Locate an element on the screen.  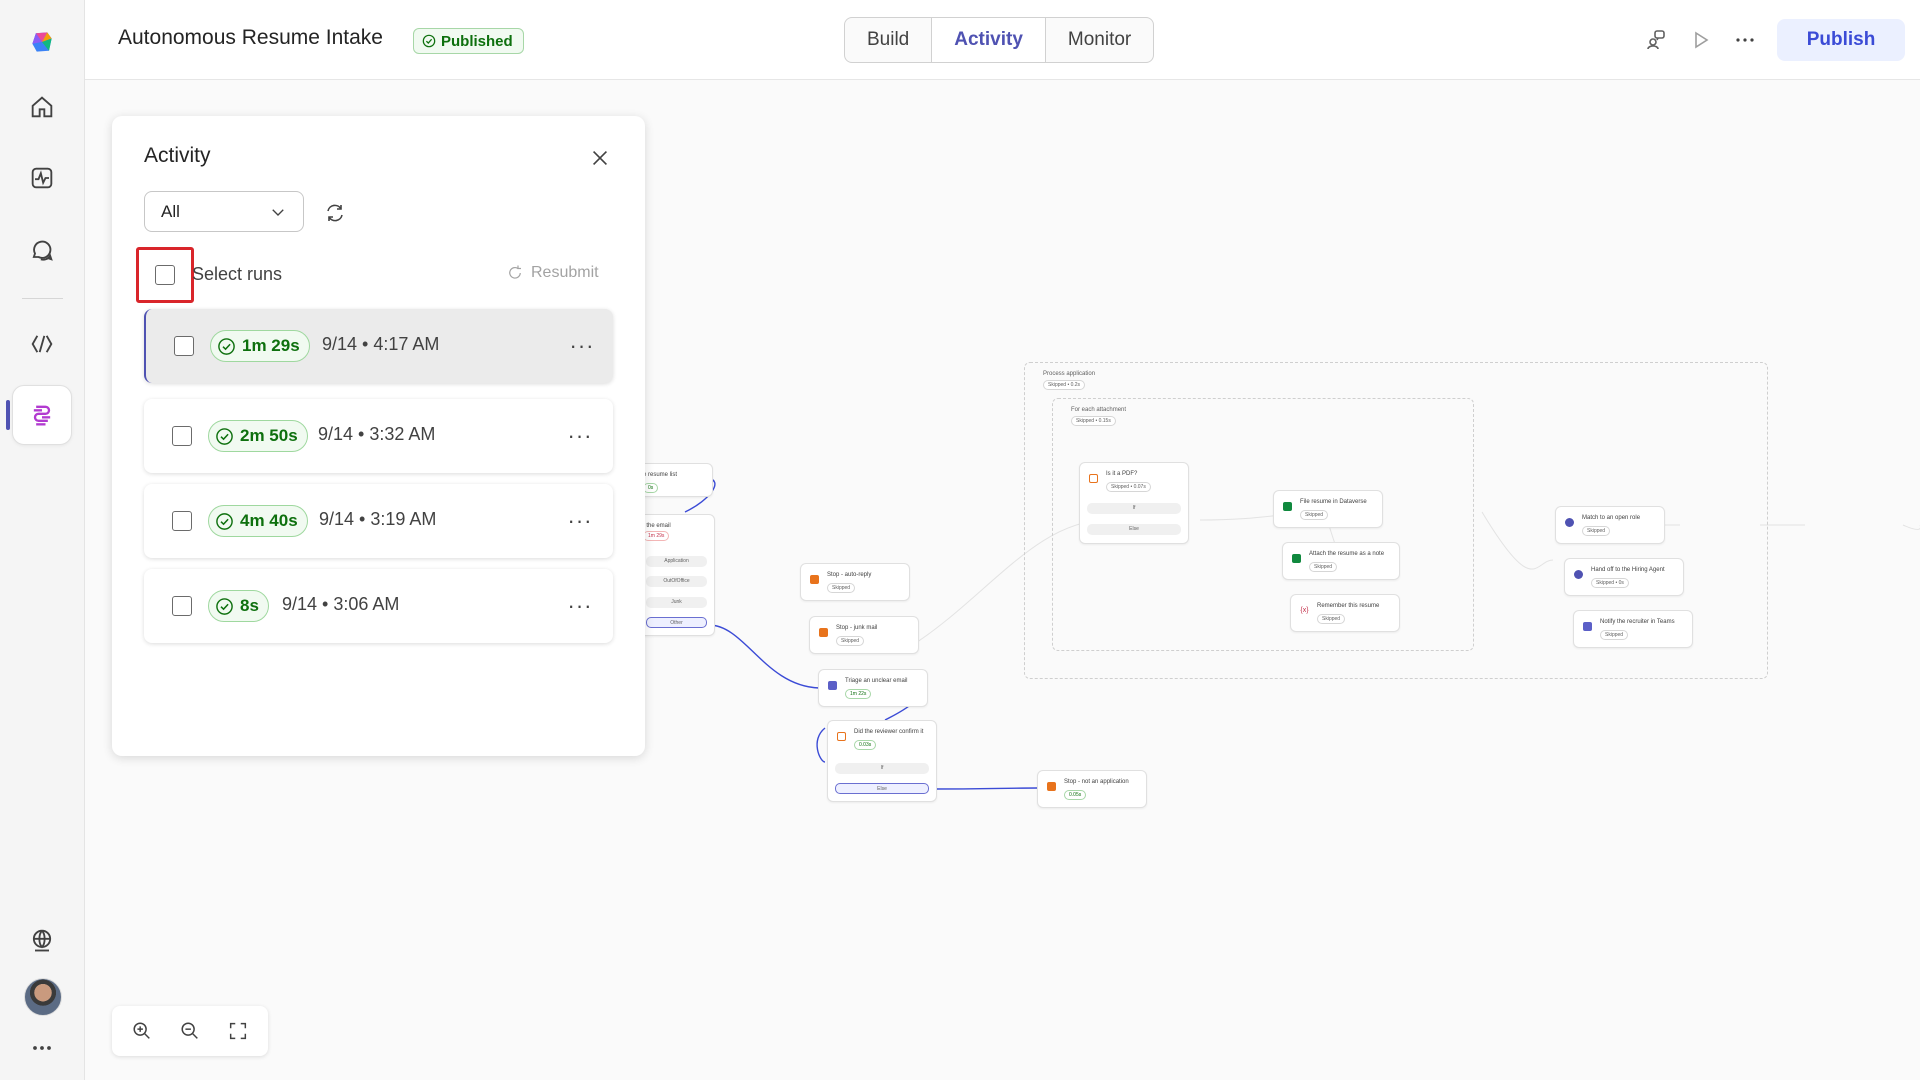
flow-node-match-role: Match to an open role Skipped is located at coordinates (1610, 525).